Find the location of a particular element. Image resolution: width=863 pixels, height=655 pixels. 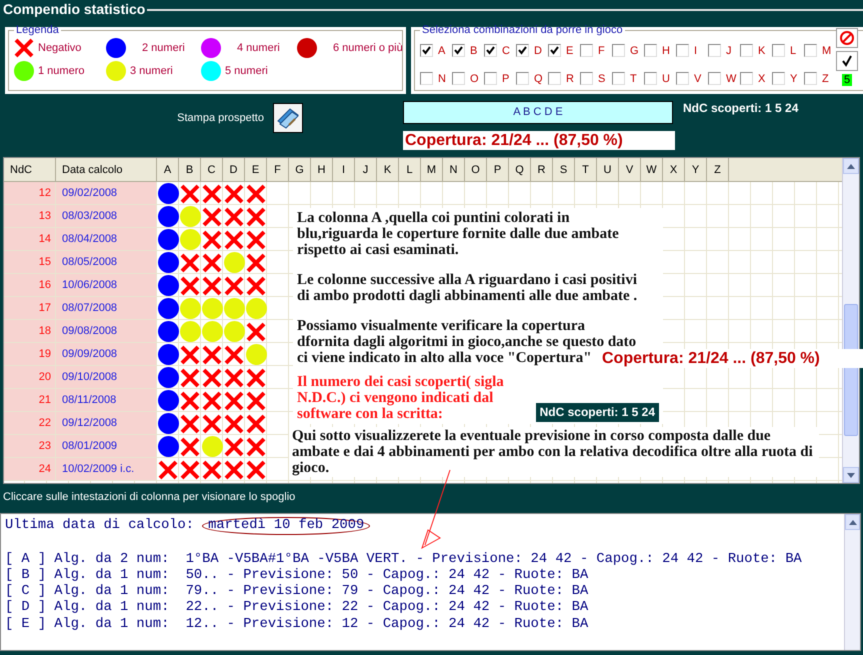

output-line: [ B ] Alg. da 1 num: 50.. - Previsione: 50 - Capog.: 24 42 - Ruote: BA is located at coordinates (297, 576).